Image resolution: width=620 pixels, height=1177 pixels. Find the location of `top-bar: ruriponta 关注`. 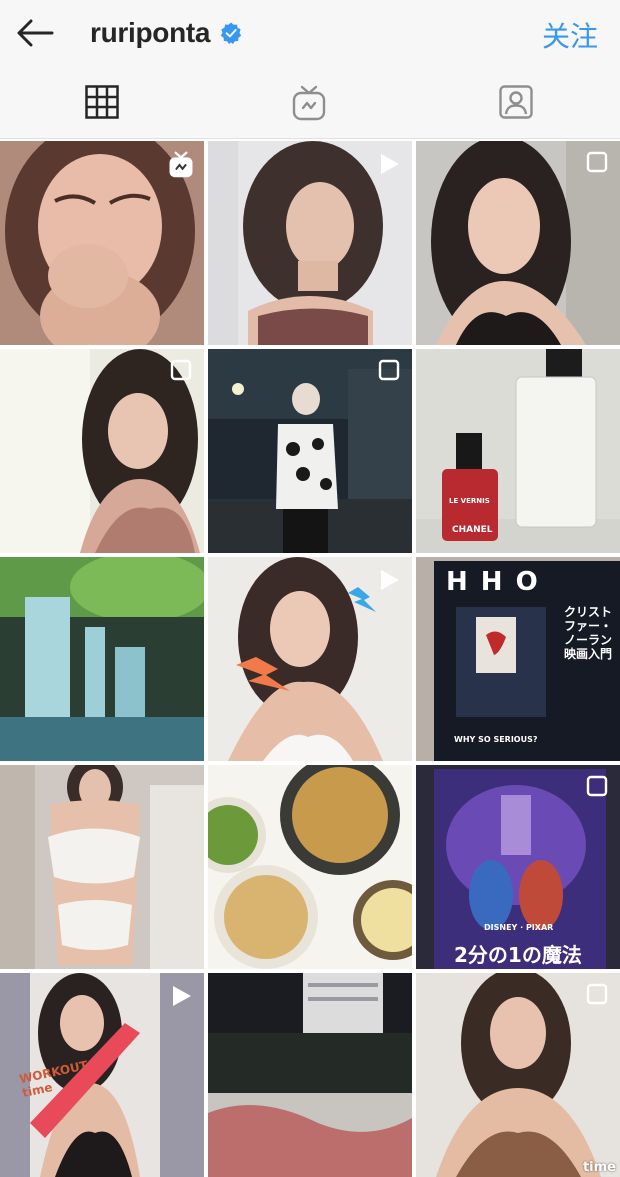

top-bar: ruriponta 关注 is located at coordinates (310, 33).